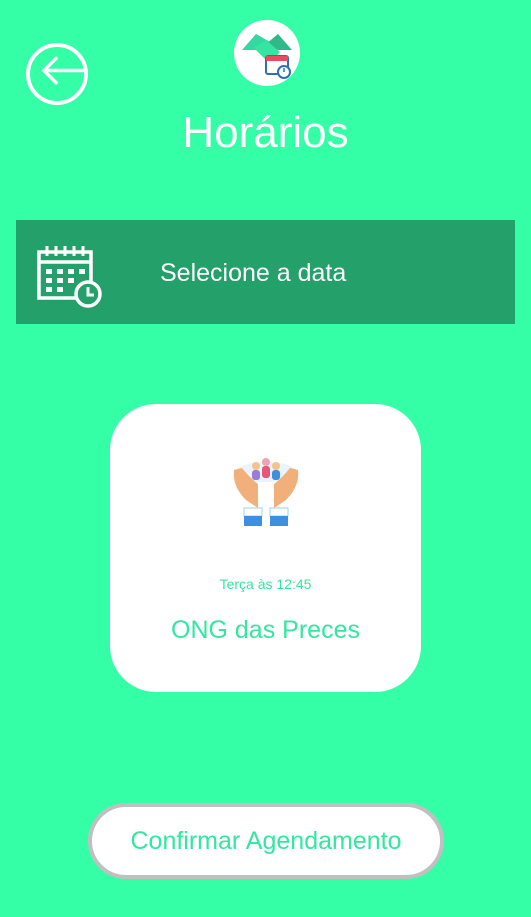 Image resolution: width=531 pixels, height=917 pixels. What do you see at coordinates (267, 53) in the screenshot?
I see `handshake-calendar-icon` at bounding box center [267, 53].